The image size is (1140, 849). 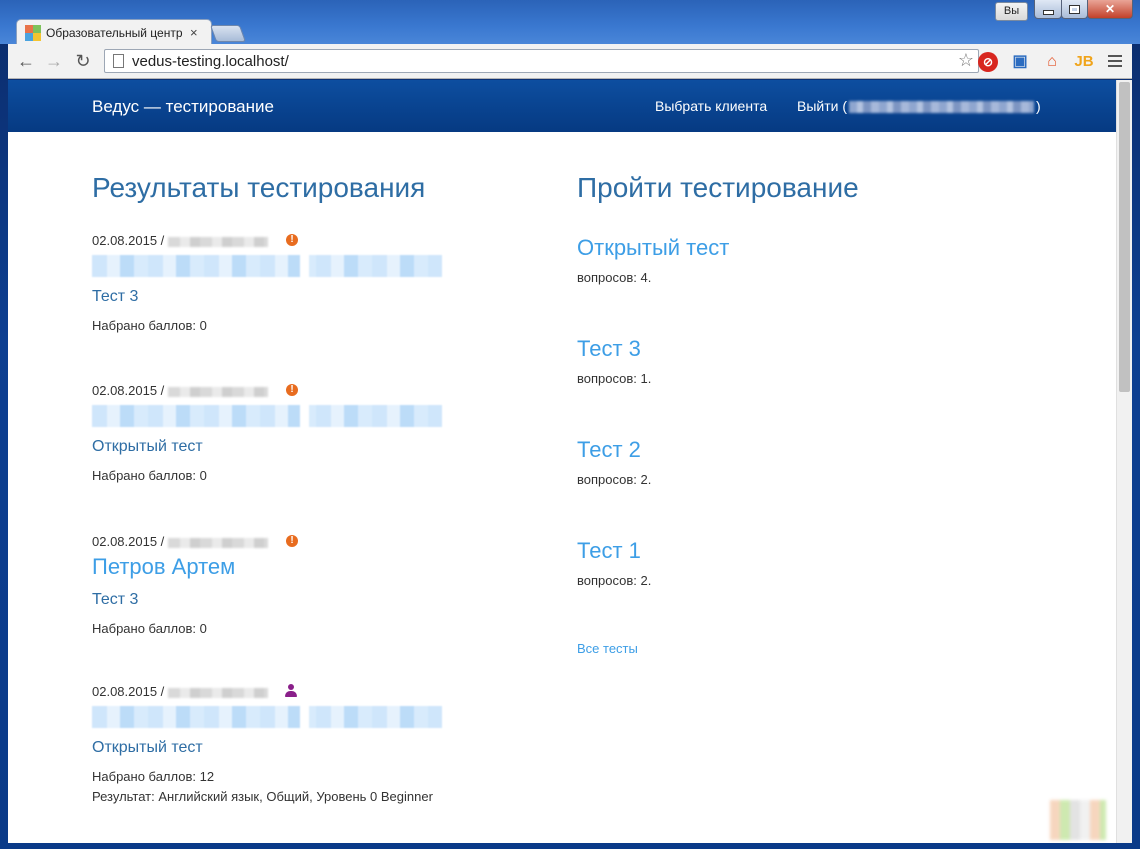 I want to click on test-question-count: вопросов: 1., so click(x=614, y=378).